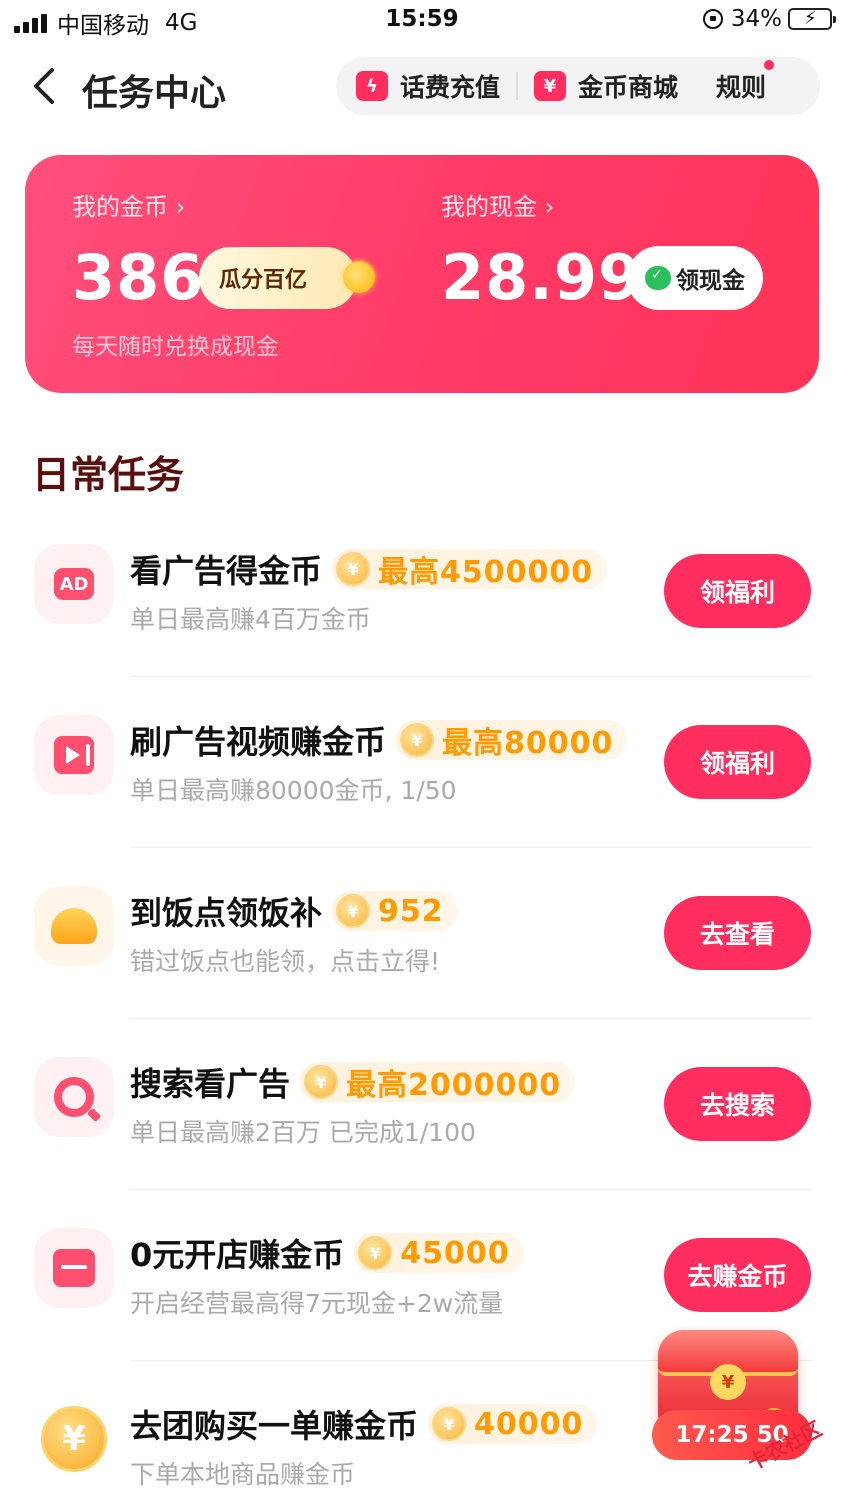  I want to click on ad-badge: AD, so click(74, 584).